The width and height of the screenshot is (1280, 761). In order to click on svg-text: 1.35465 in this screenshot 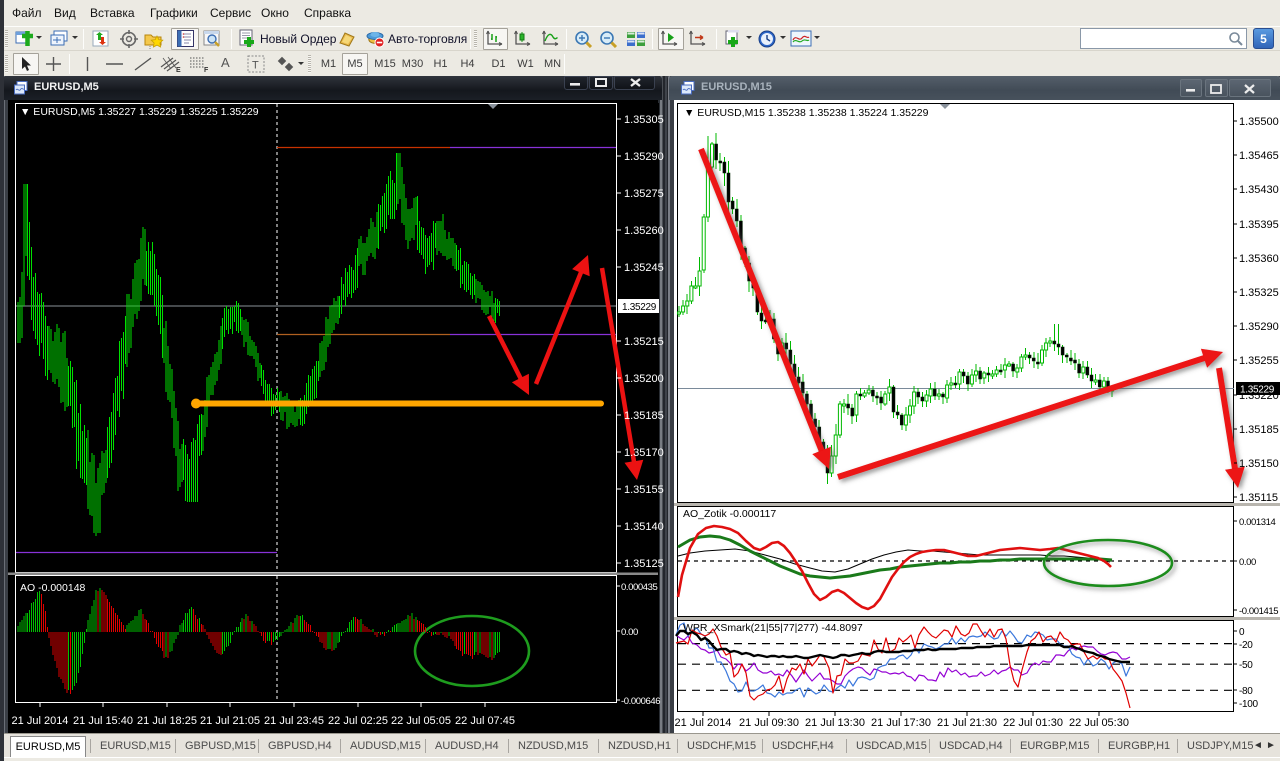, I will do `click(1259, 156)`.